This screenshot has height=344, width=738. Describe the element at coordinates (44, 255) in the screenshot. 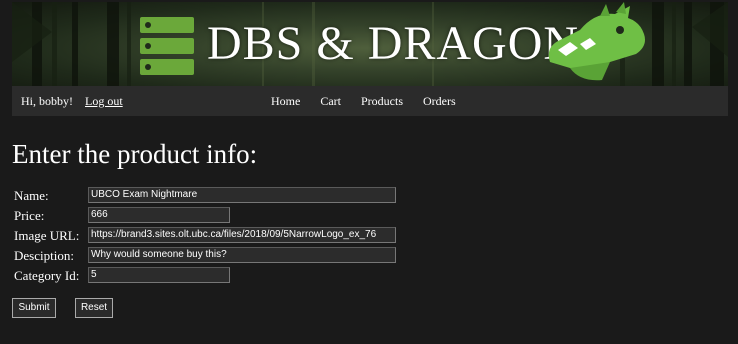

I see `description-label: Desciption:` at that location.